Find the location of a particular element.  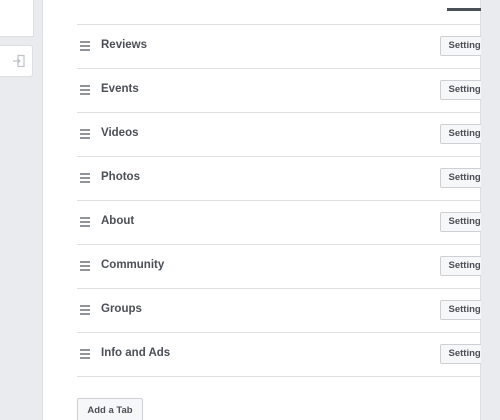

sidebar-login-item is located at coordinates (16, 61).